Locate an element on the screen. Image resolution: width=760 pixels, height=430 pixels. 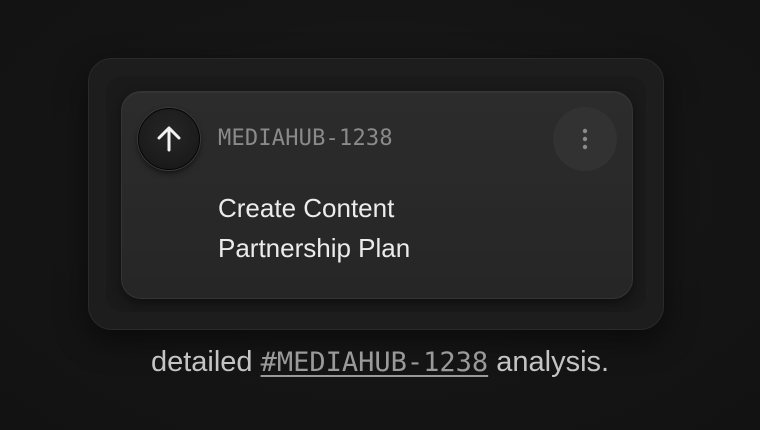
issue-title: Create Content Partnership Plan is located at coordinates (314, 228).